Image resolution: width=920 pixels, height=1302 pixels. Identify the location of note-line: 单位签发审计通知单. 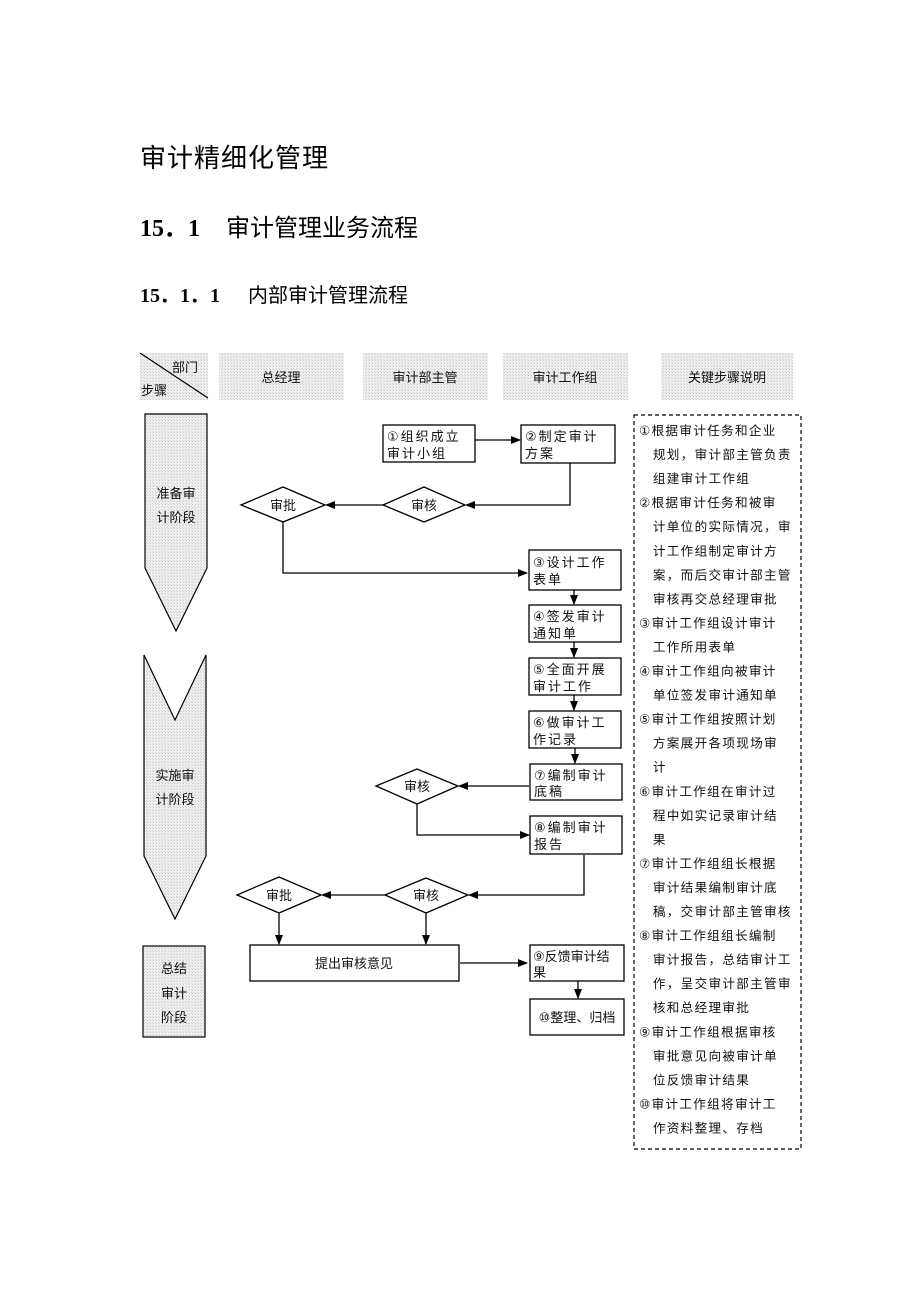
(708, 695).